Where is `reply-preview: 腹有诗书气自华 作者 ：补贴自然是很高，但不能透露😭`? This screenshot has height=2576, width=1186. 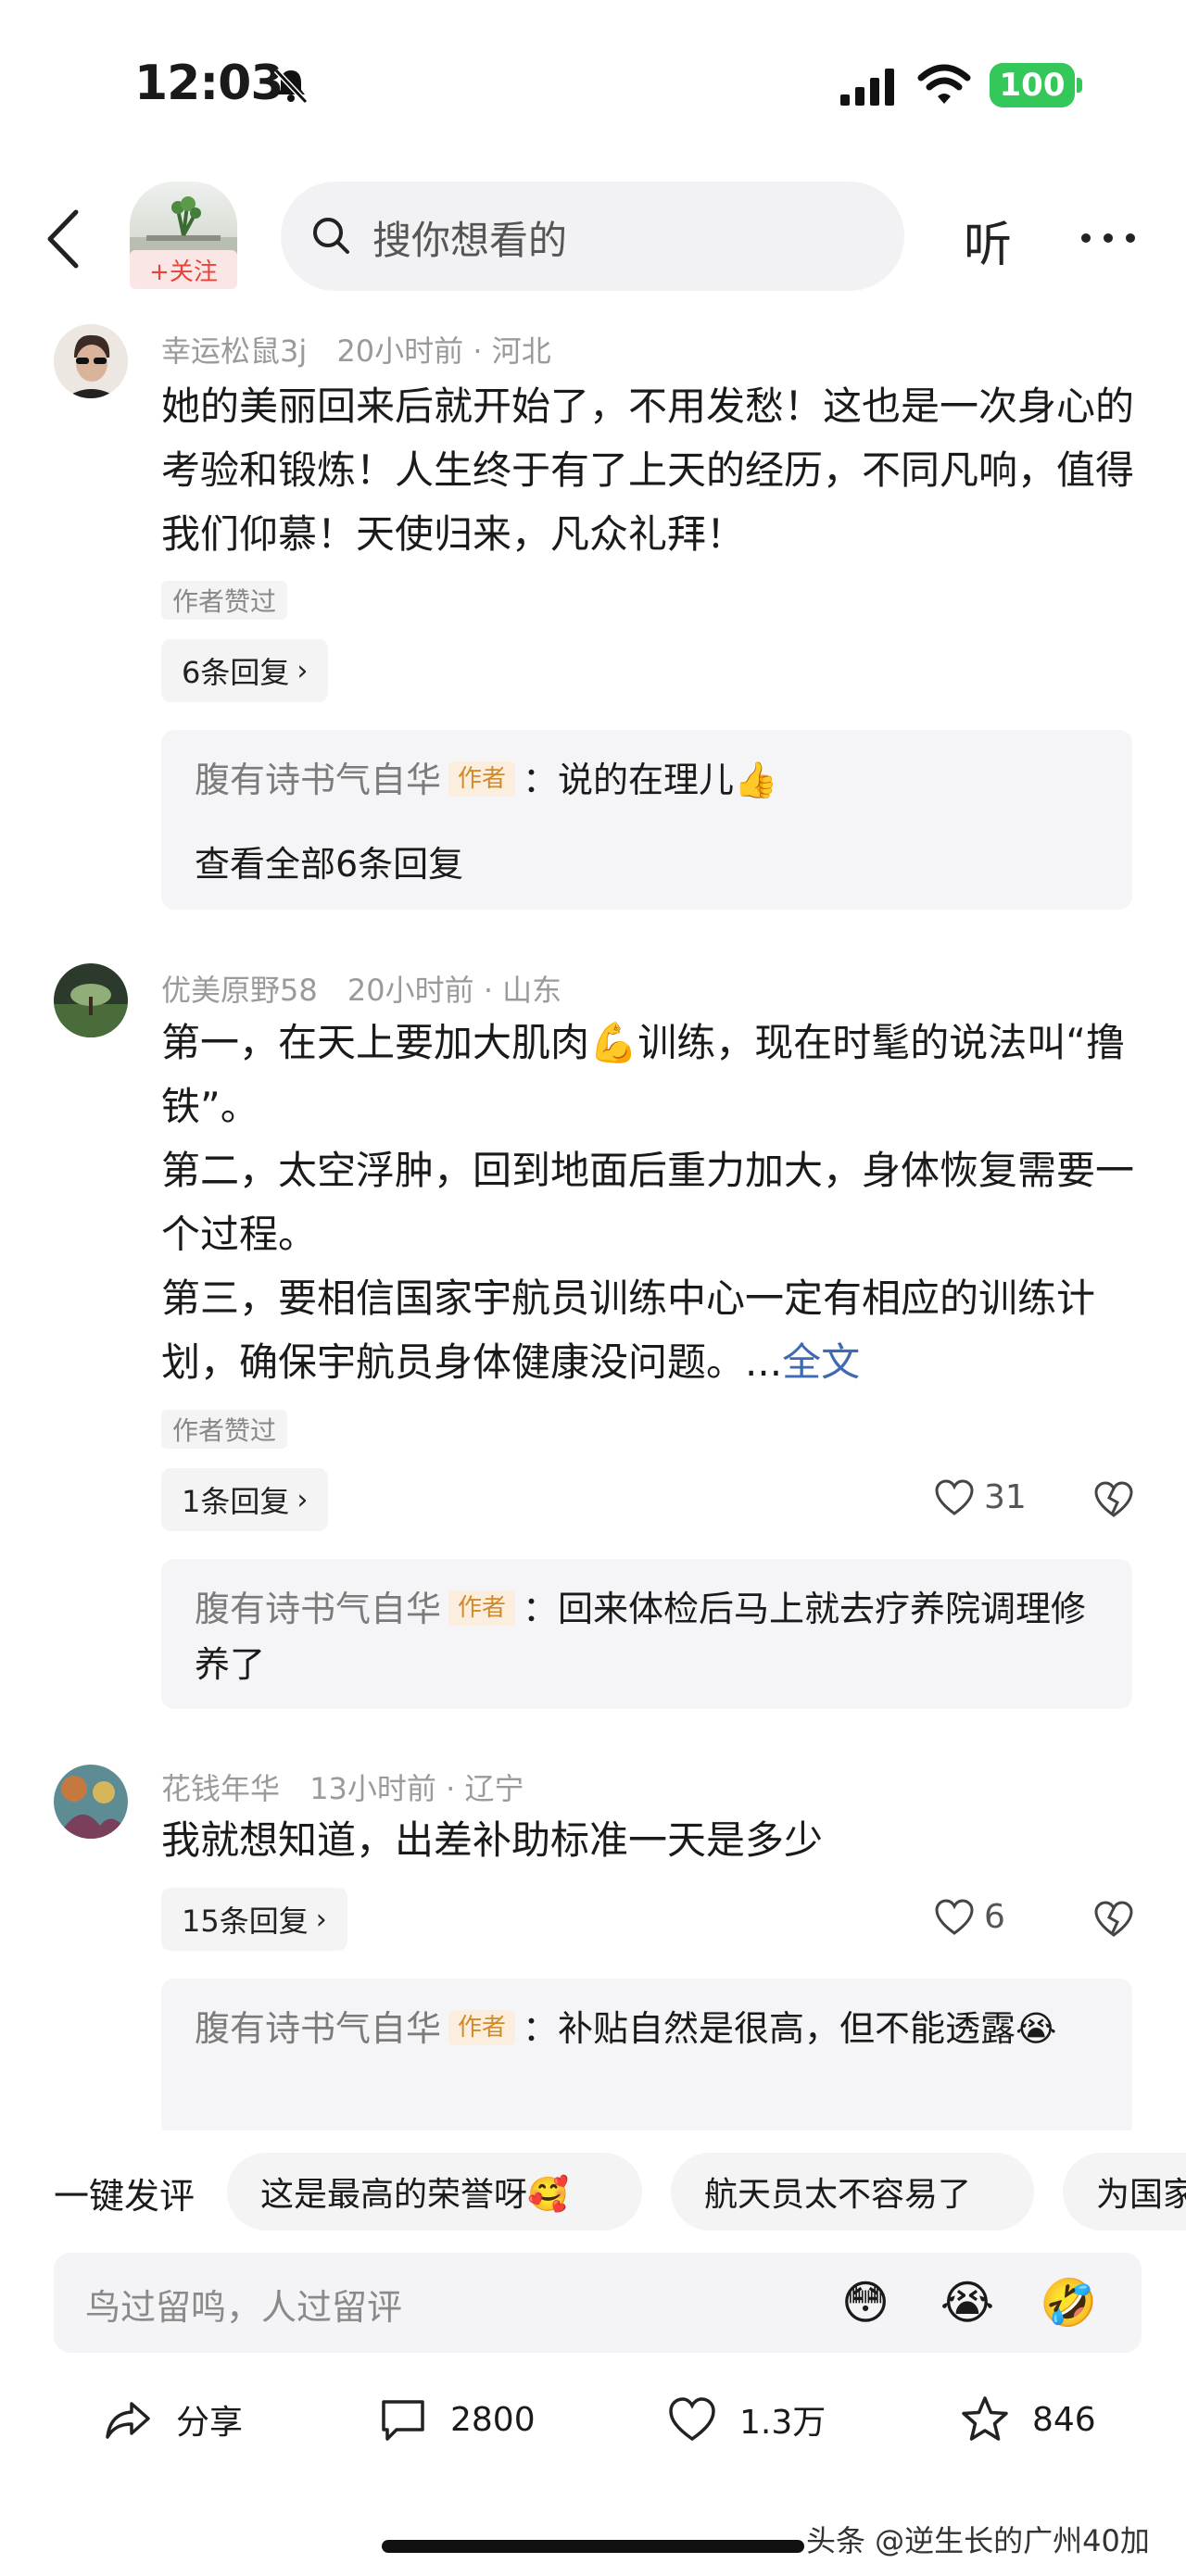
reply-preview: 腹有诗书气自华 作者 ：补贴自然是很高，但不能透露😭 is located at coordinates (646, 2057).